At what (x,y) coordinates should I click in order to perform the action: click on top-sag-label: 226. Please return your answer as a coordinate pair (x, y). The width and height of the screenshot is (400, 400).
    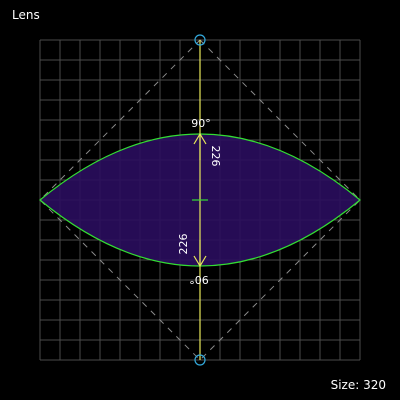
    Looking at the image, I should click on (215, 156).